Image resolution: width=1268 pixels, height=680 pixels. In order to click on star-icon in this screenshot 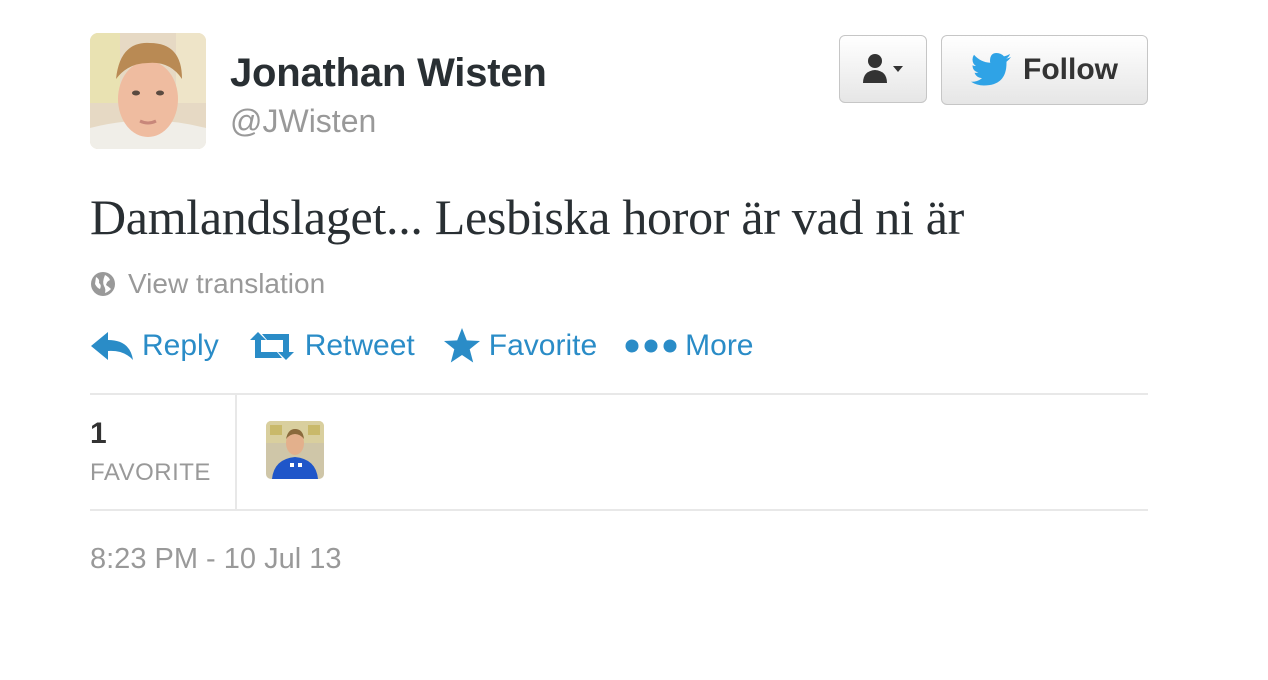, I will do `click(461, 345)`.